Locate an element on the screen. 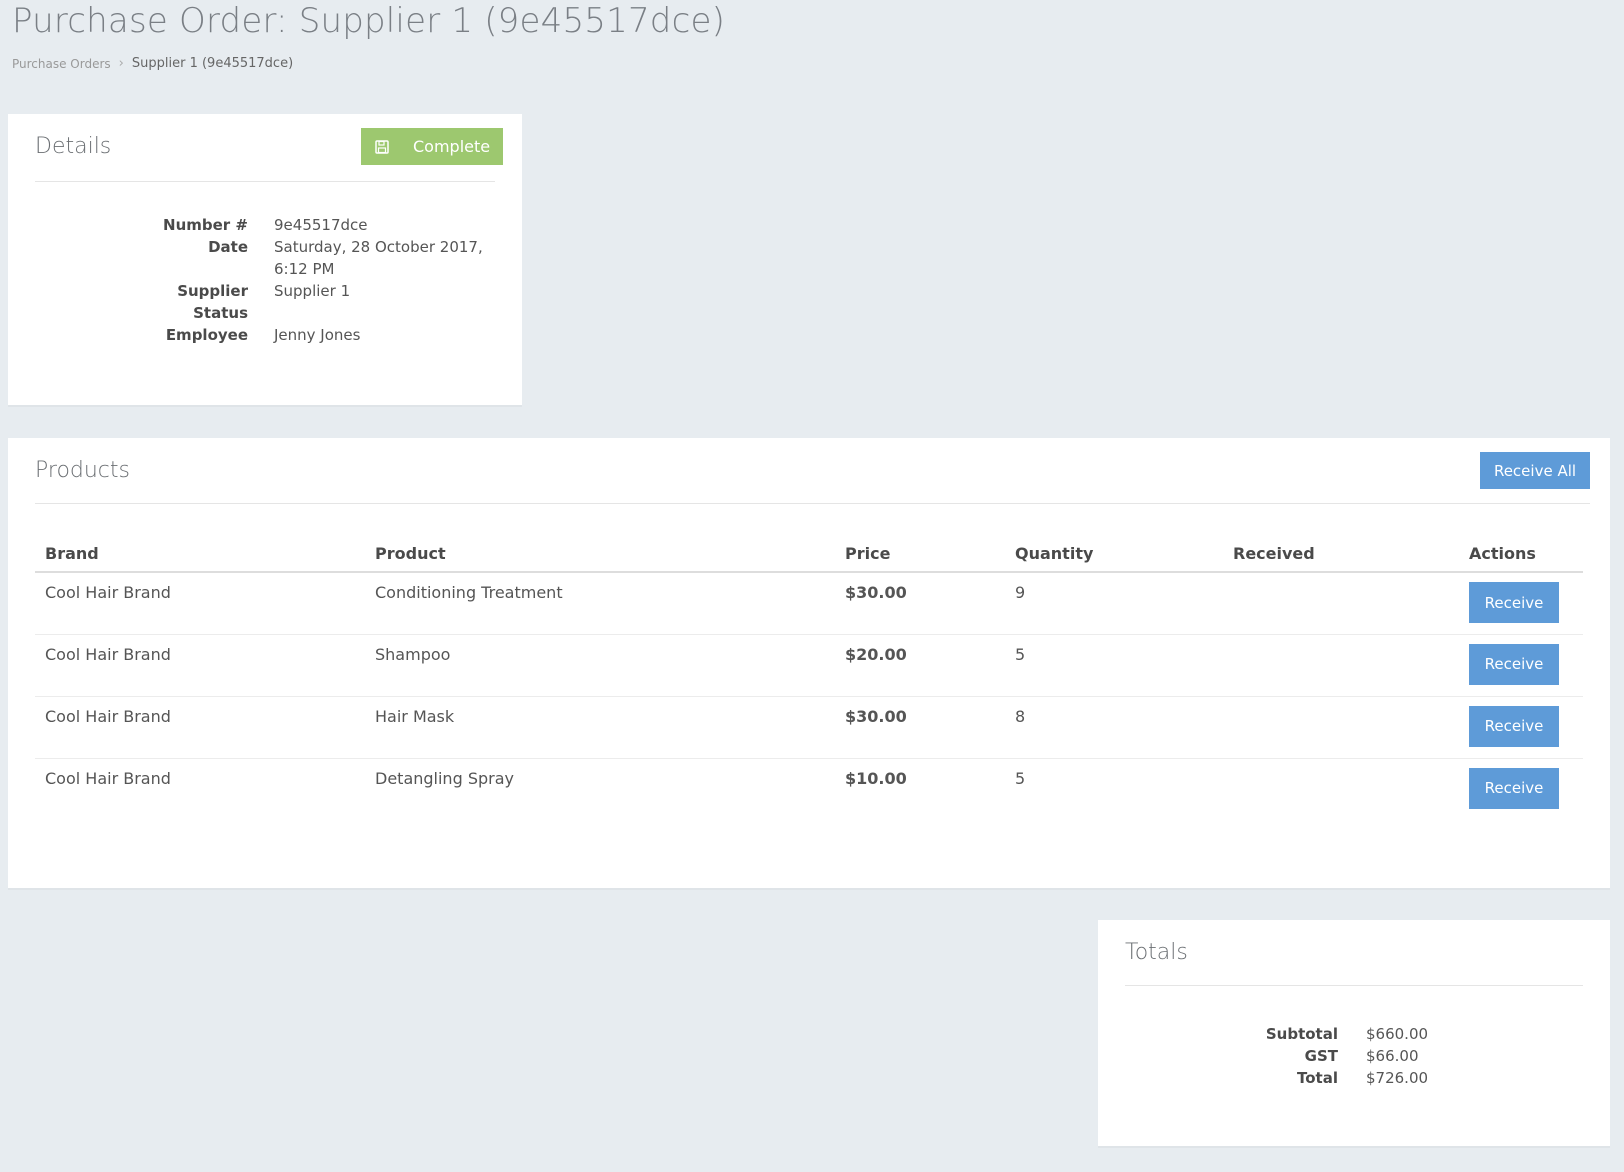 The height and width of the screenshot is (1172, 1624). totals-header: Totals is located at coordinates (1354, 953).